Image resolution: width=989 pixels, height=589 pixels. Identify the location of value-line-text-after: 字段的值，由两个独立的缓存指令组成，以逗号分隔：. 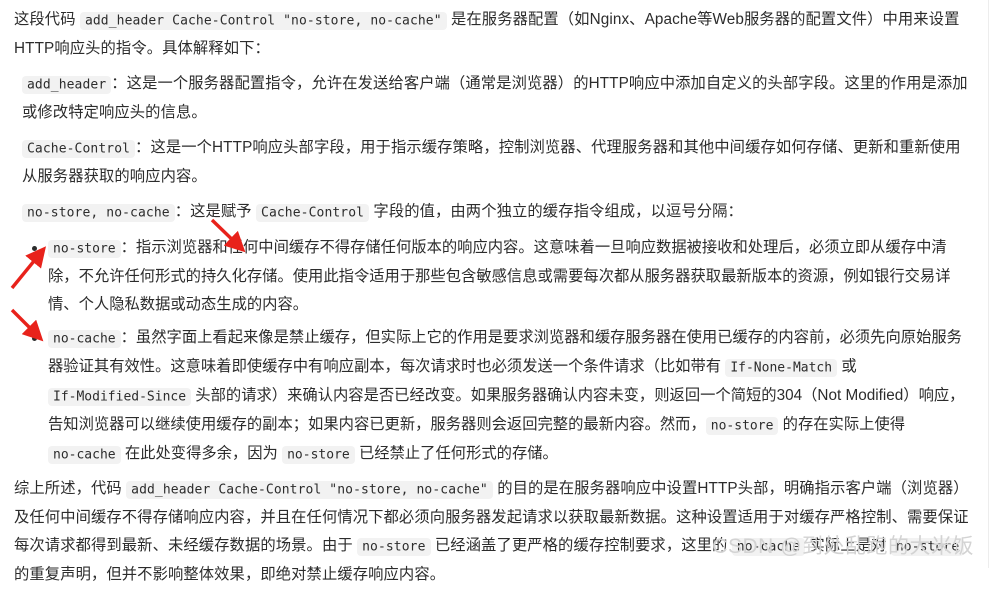
(556, 211).